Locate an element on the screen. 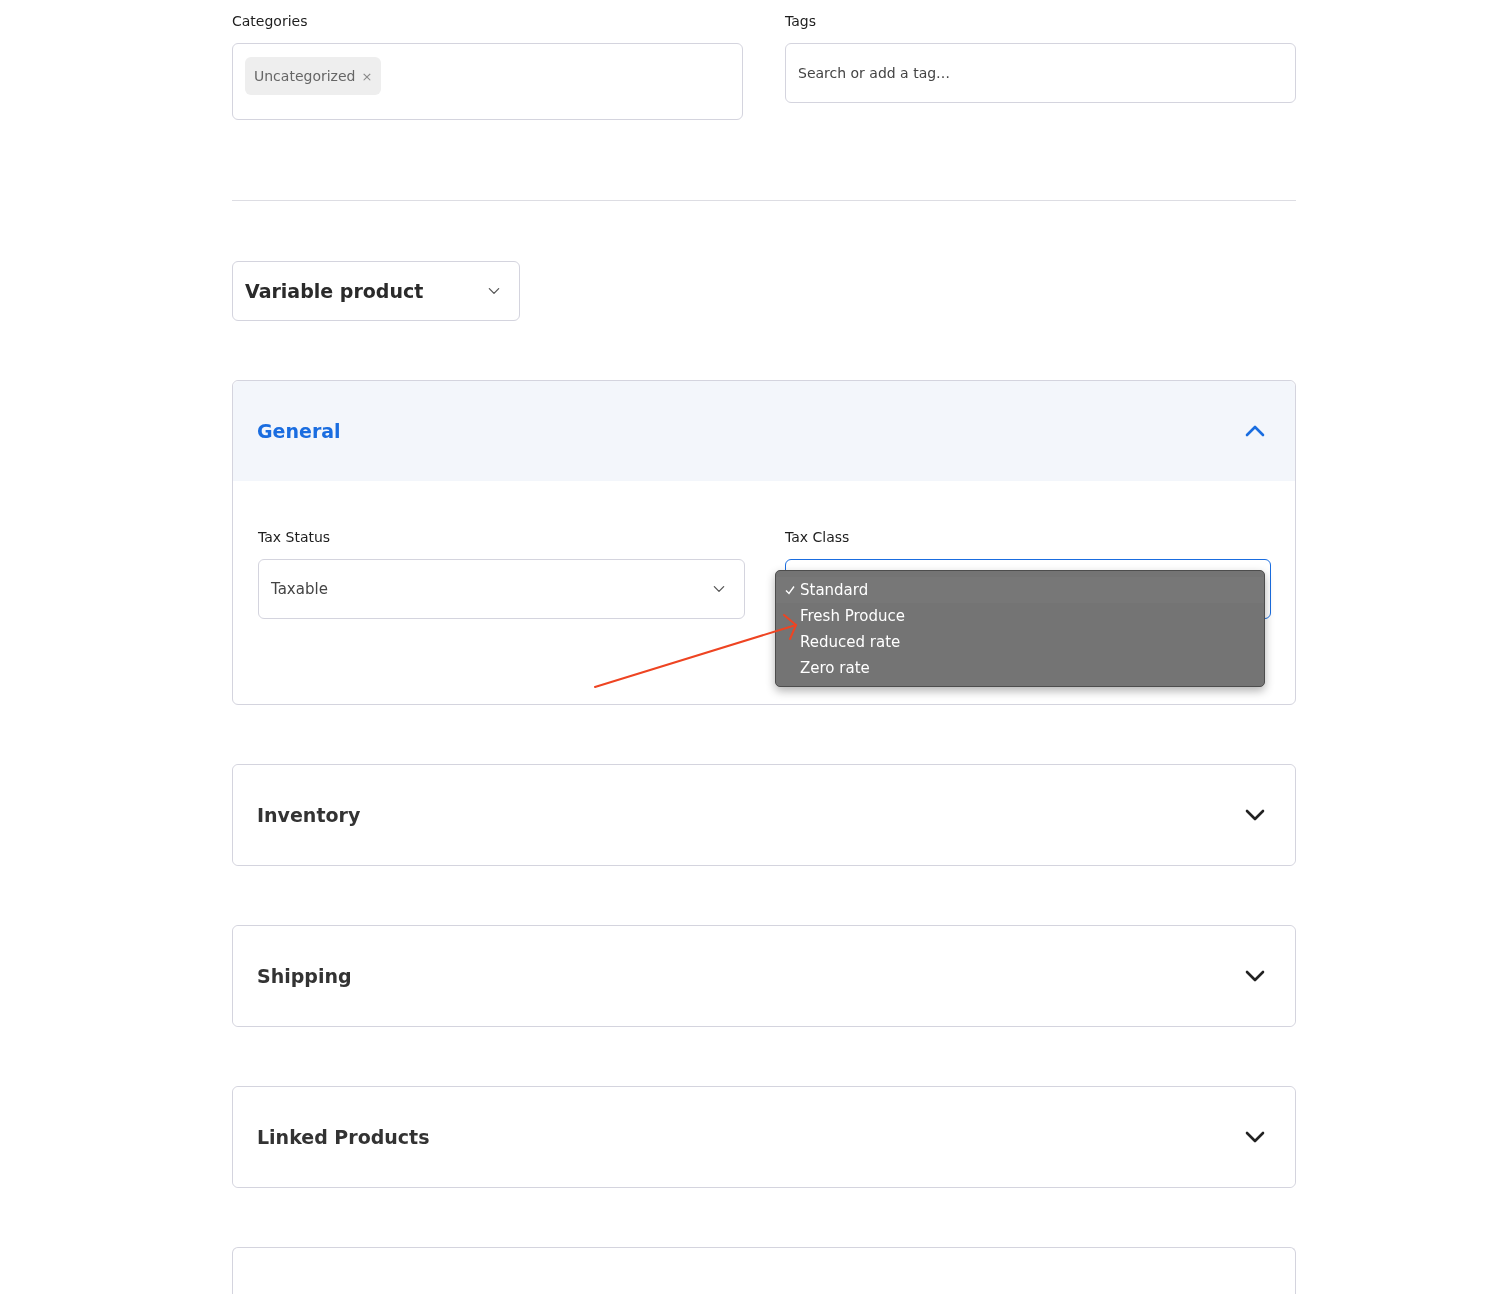 The image size is (1496, 1294). field-label: Tax Status is located at coordinates (295, 537).